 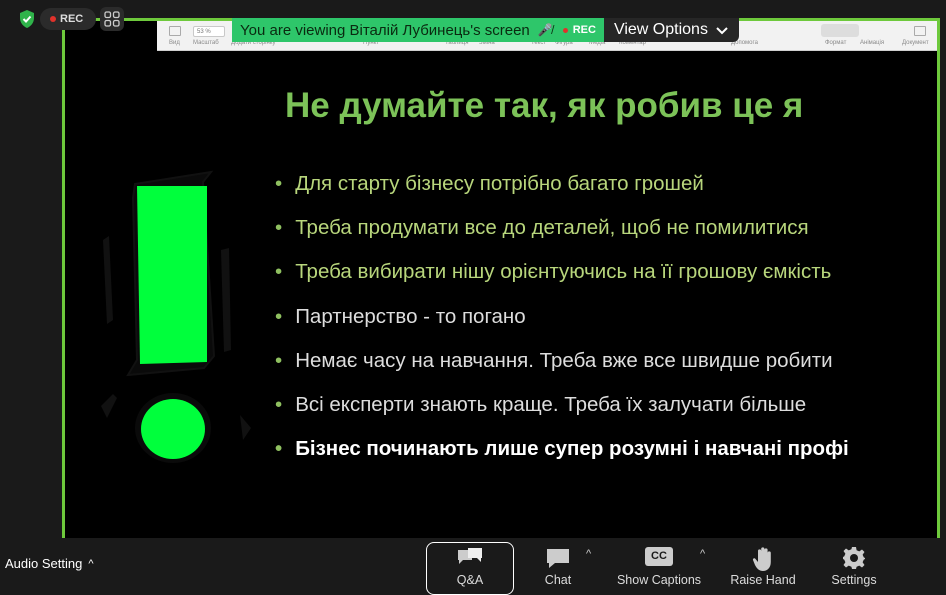 What do you see at coordinates (702, 554) in the screenshot?
I see `captions-options-caret-icon: ^` at bounding box center [702, 554].